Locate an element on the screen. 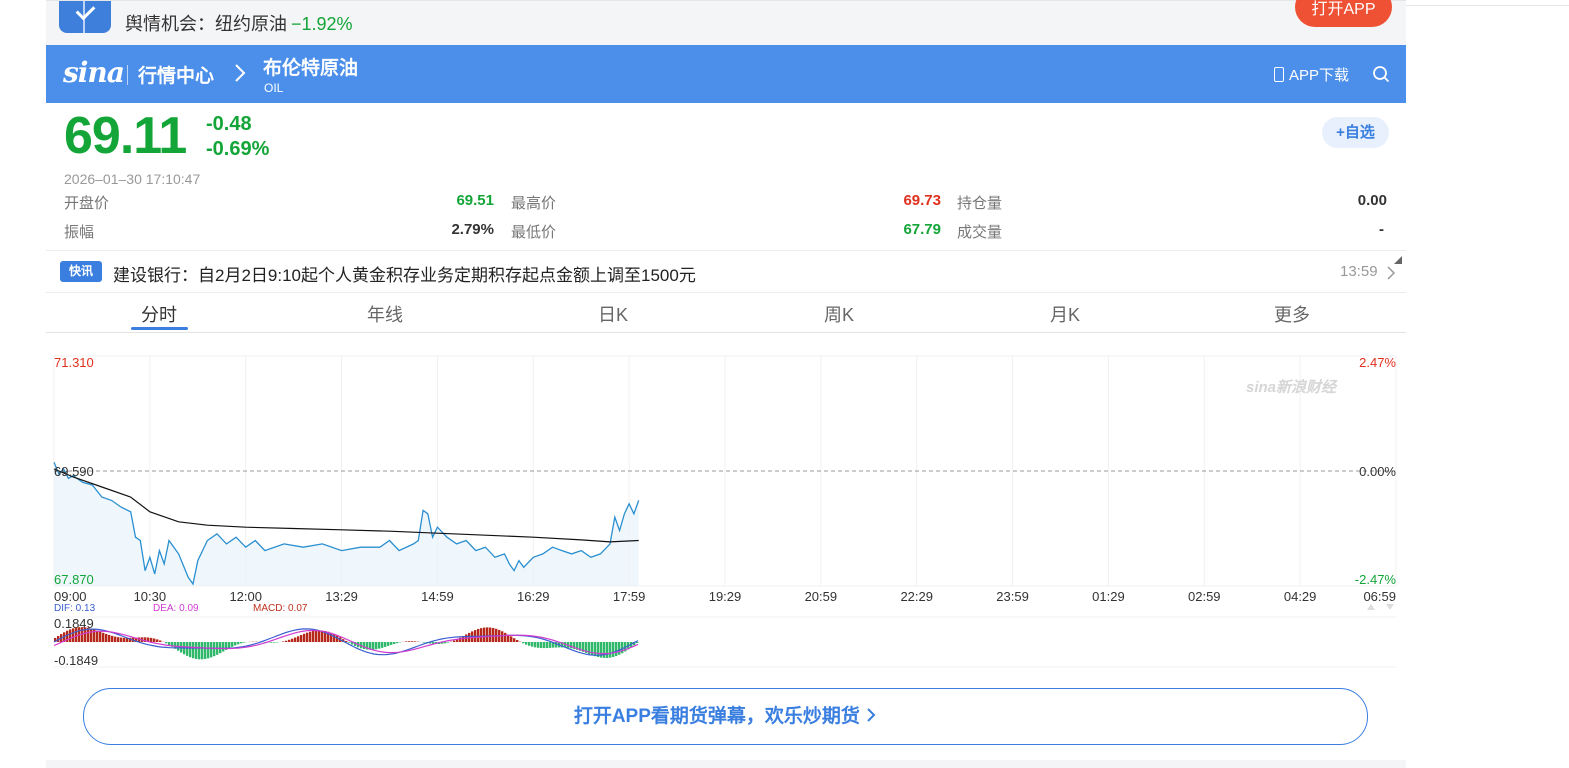  stat-label: 最低价 is located at coordinates (534, 232).